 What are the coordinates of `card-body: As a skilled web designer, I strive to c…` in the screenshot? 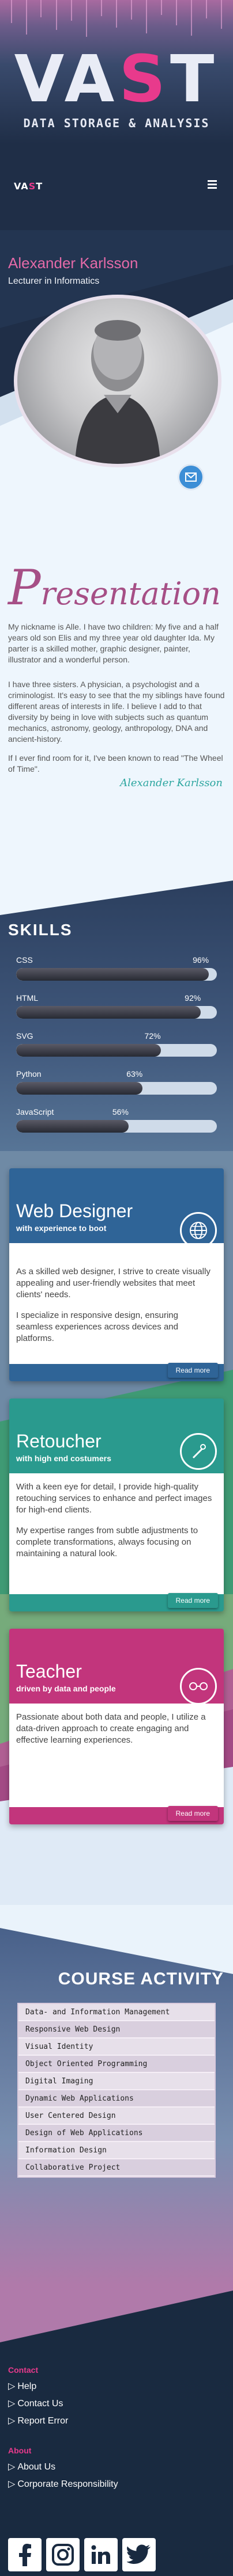 It's located at (116, 1303).